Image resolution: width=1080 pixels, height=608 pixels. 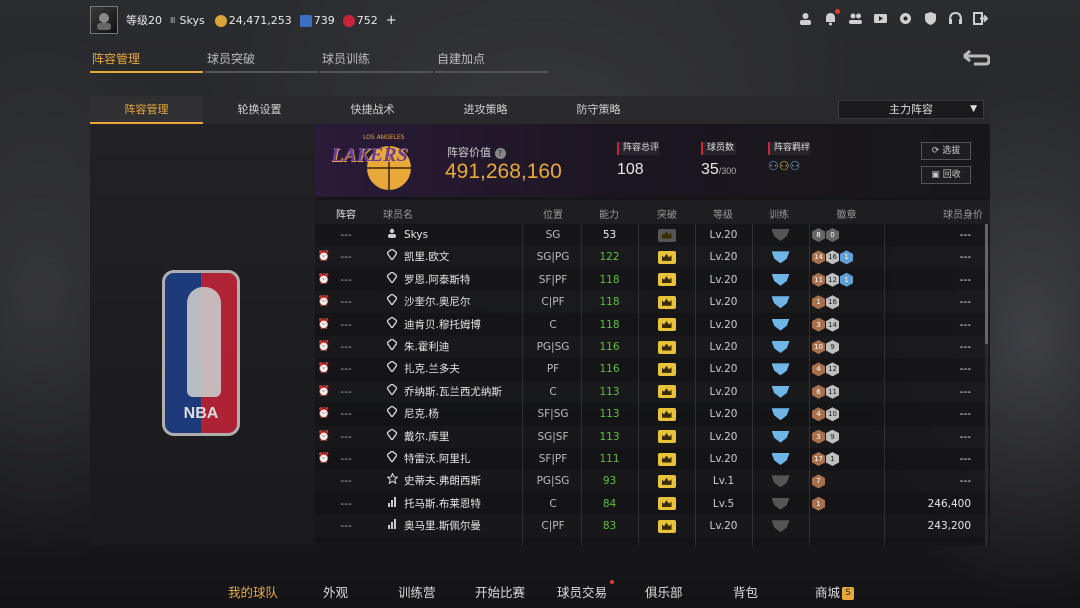 I want to click on lineup-dropdown: 主力阵容 ▼, so click(x=911, y=109).